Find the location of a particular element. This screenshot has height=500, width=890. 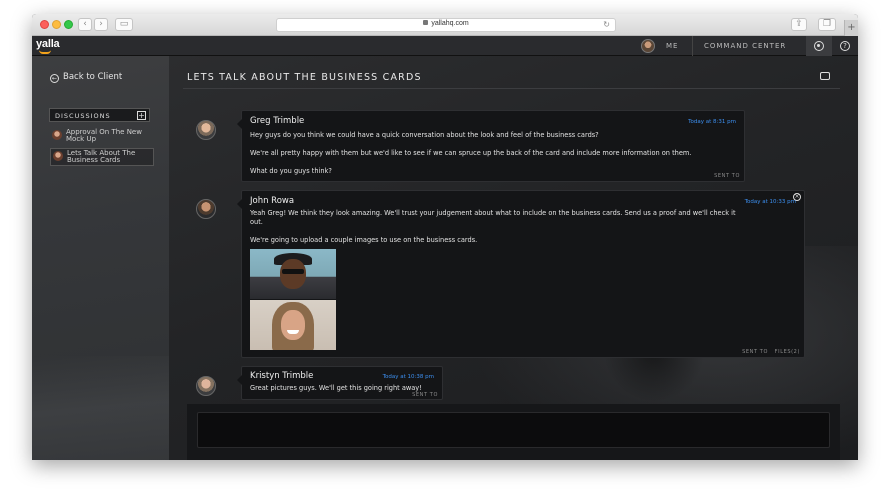

tabs-overview-icon: ❐ is located at coordinates (827, 24).